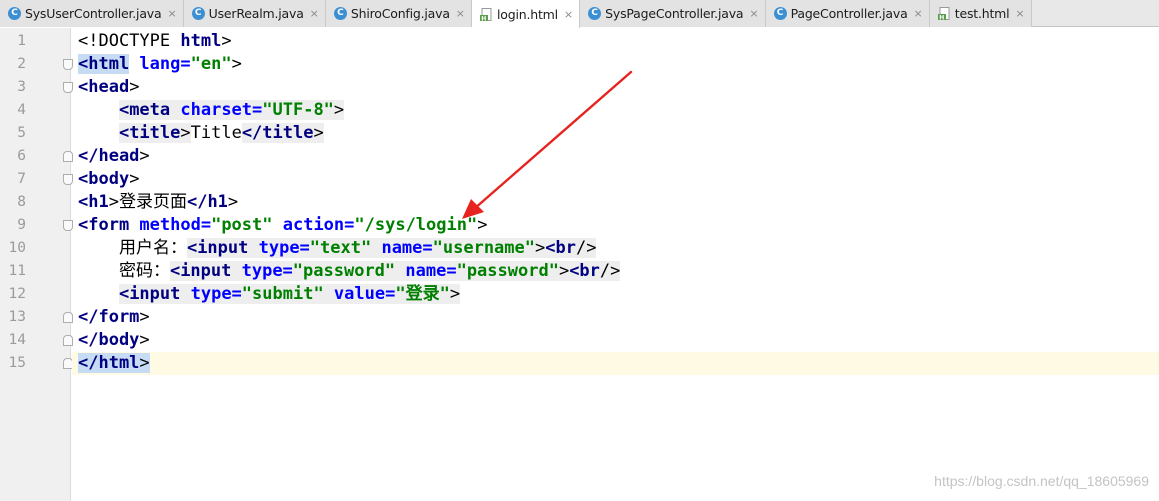 Image resolution: width=1159 pixels, height=501 pixels. What do you see at coordinates (17, 317) in the screenshot?
I see `line-number: 13` at bounding box center [17, 317].